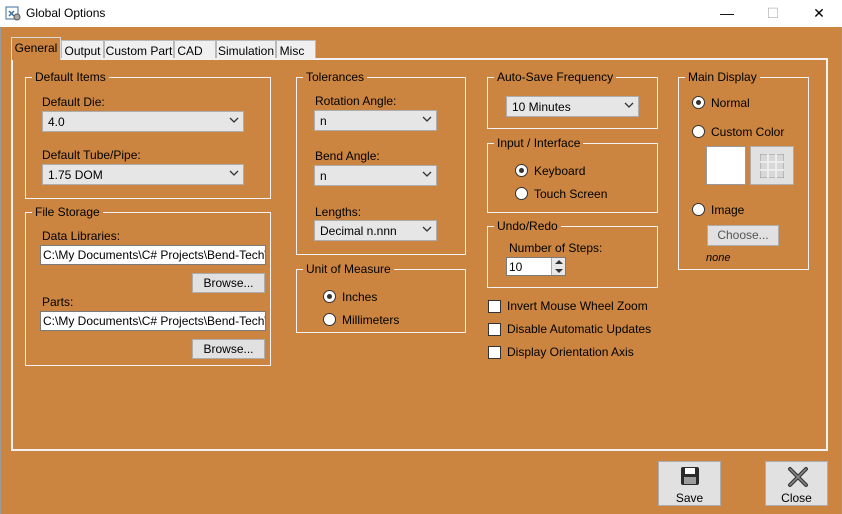  What do you see at coordinates (356, 101) in the screenshot?
I see `rotation-angle-label: Rotation Angle:` at bounding box center [356, 101].